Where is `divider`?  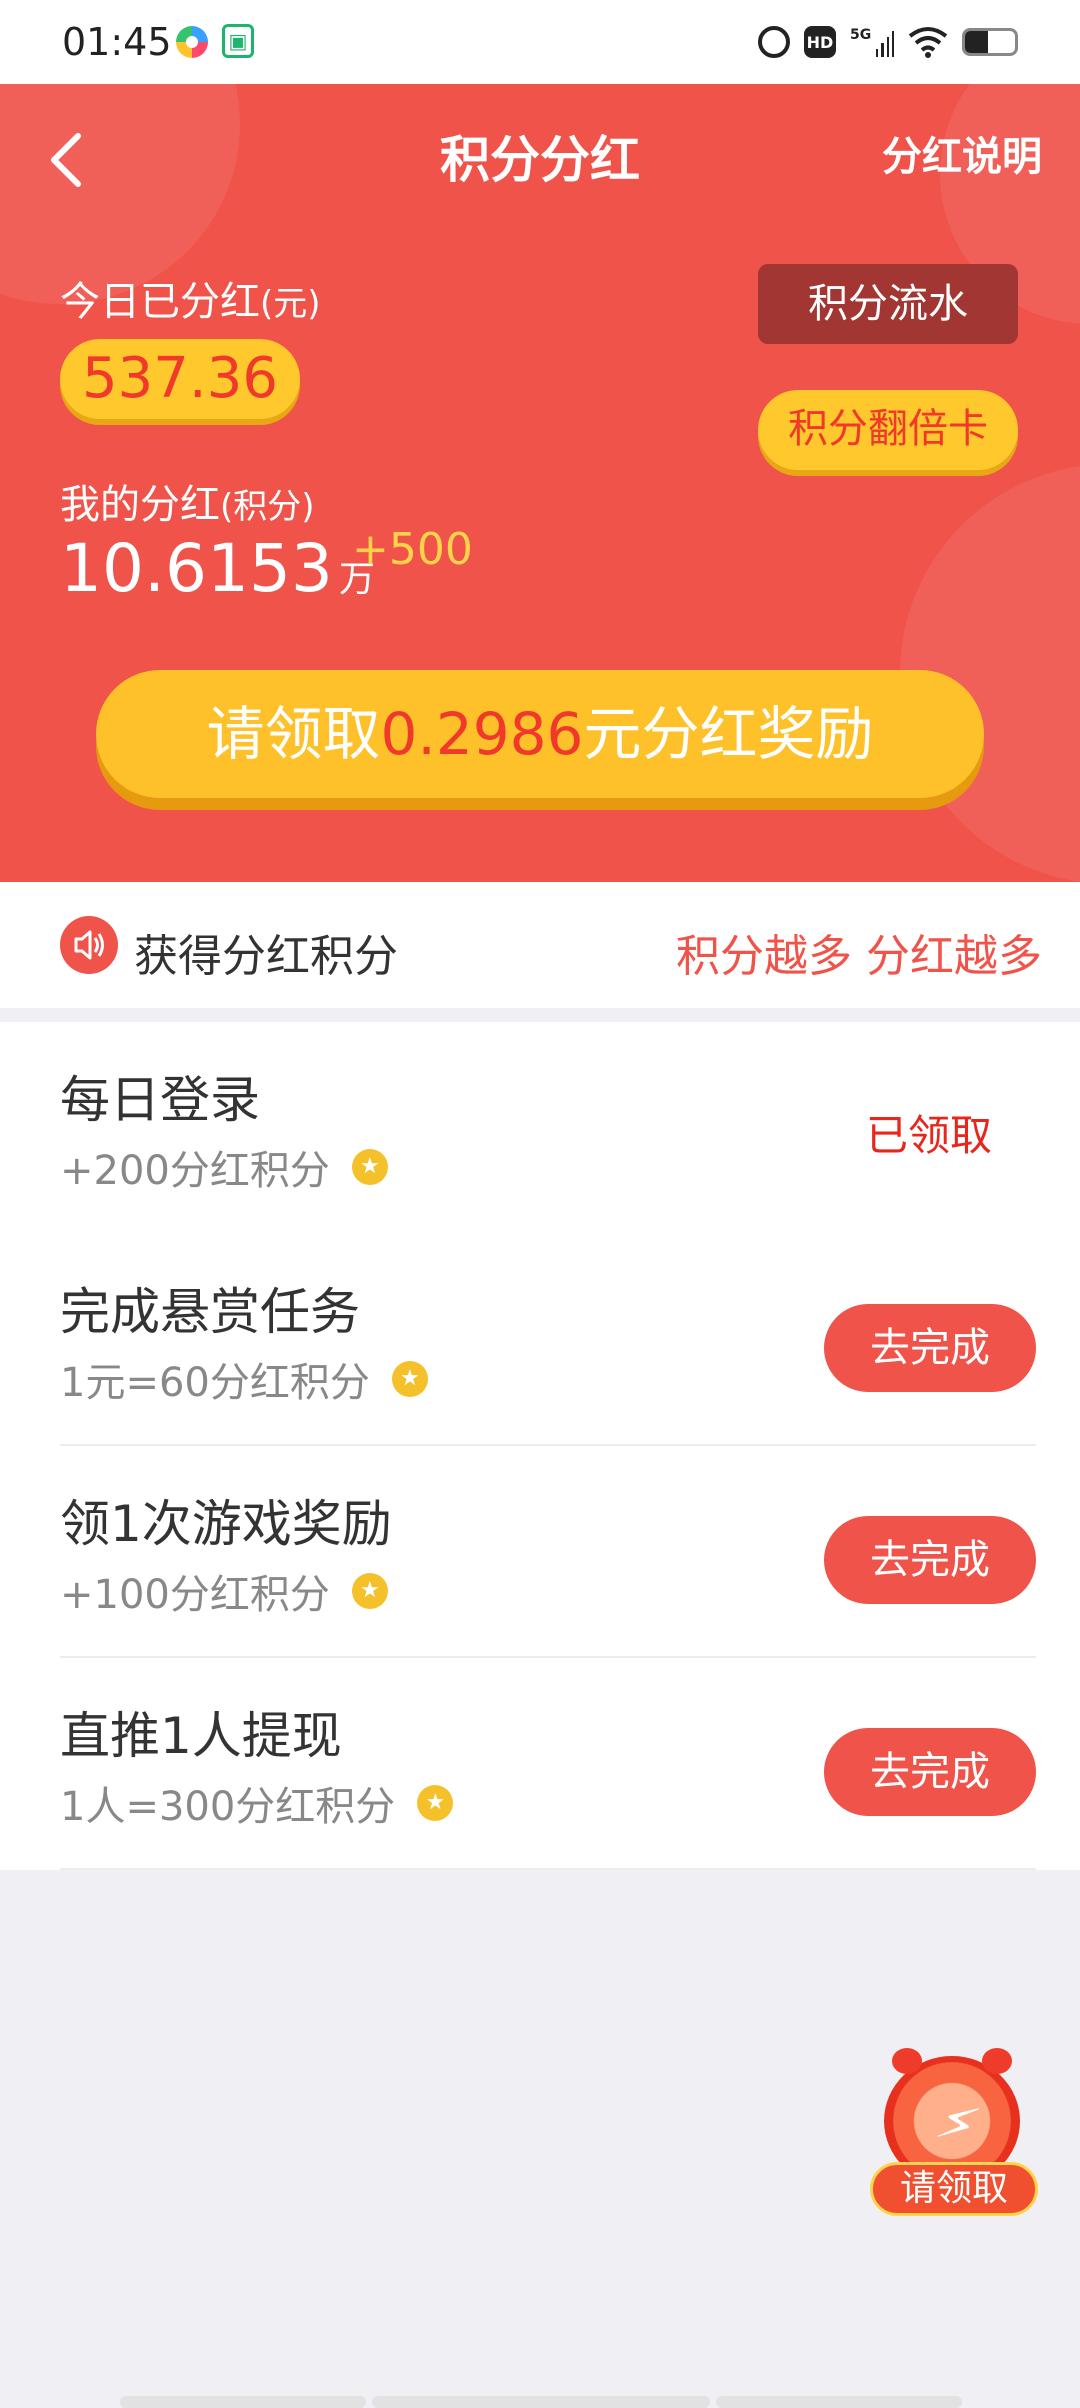
divider is located at coordinates (548, 1869).